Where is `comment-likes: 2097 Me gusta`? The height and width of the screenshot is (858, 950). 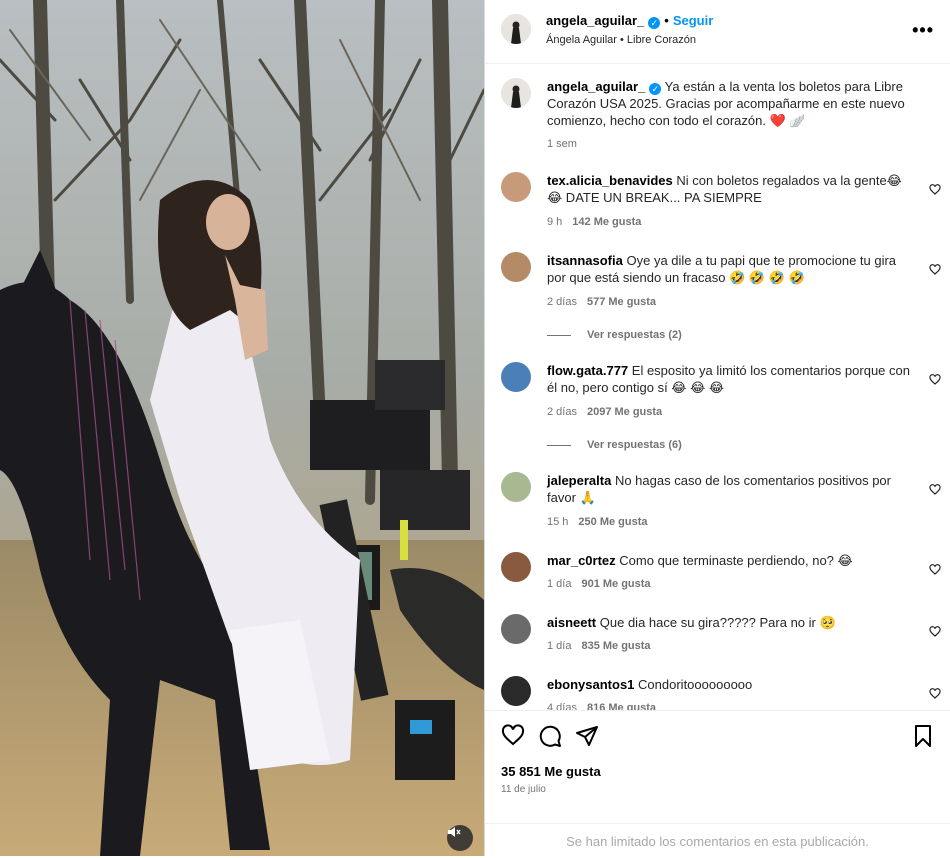 comment-likes: 2097 Me gusta is located at coordinates (624, 412).